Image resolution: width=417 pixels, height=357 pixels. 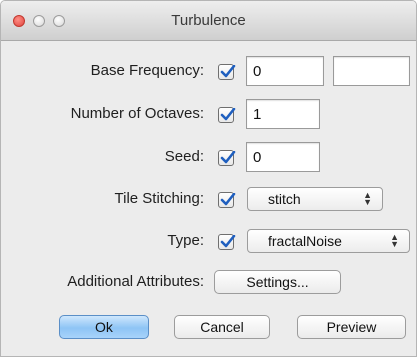 What do you see at coordinates (315, 199) in the screenshot?
I see `tile-stitching-popup: stitch ▲ ▼` at bounding box center [315, 199].